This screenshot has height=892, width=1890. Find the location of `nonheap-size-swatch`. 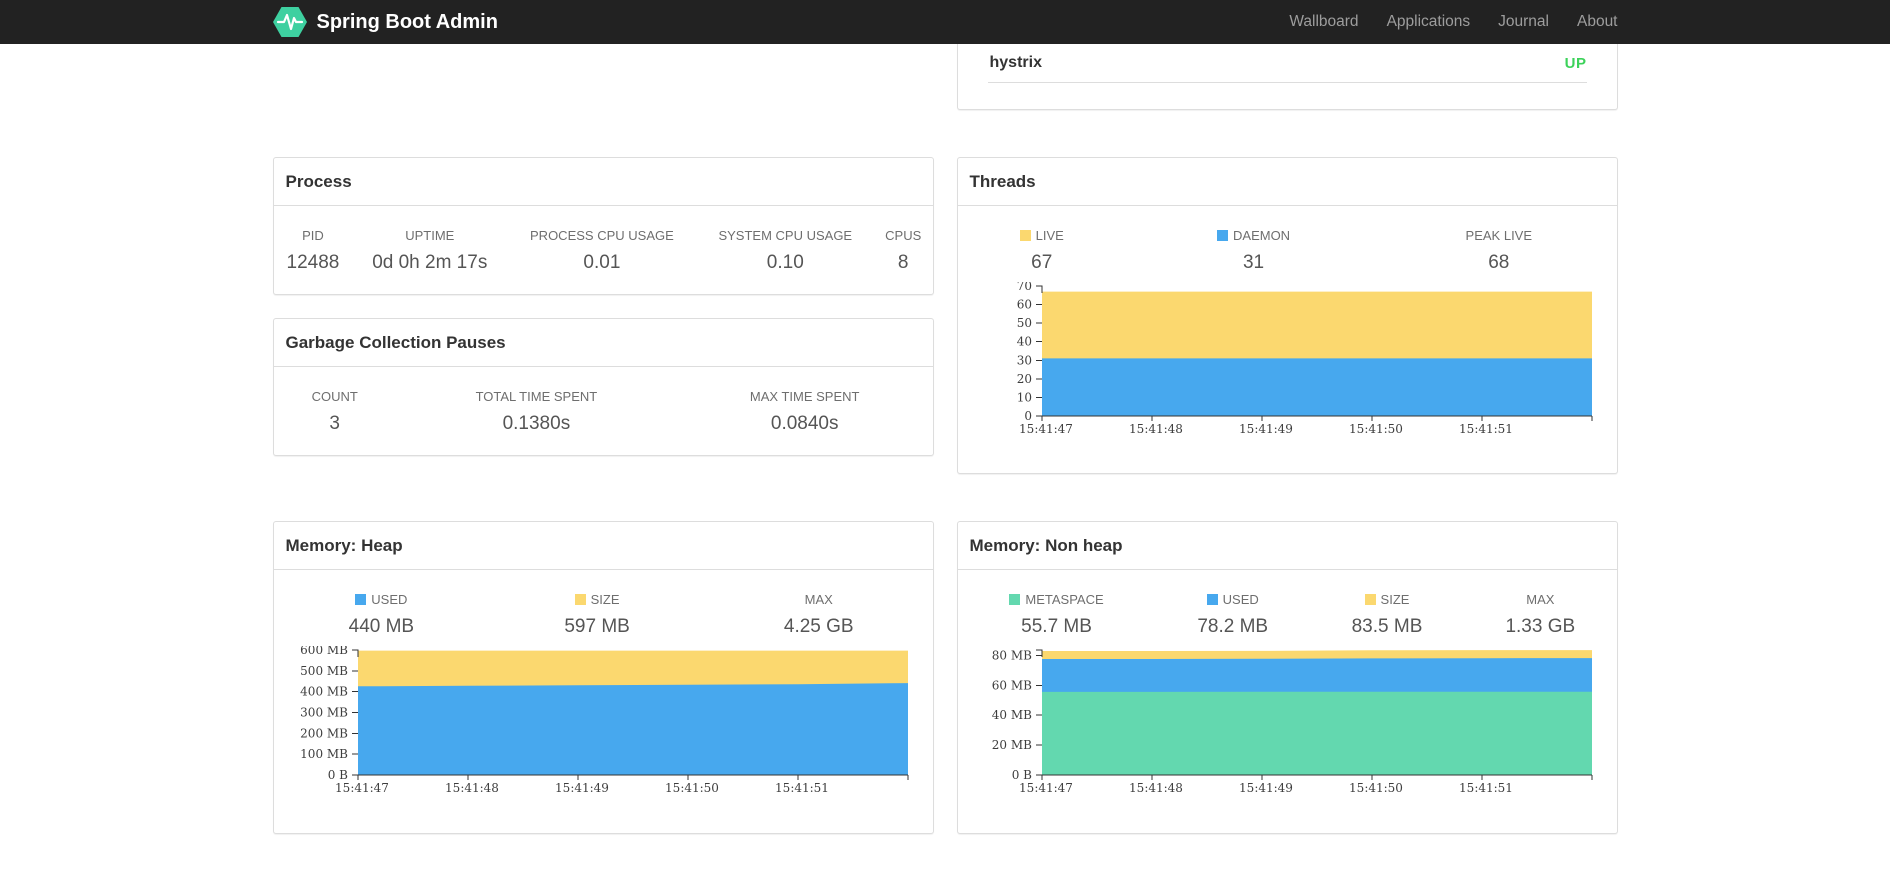

nonheap-size-swatch is located at coordinates (1370, 599).